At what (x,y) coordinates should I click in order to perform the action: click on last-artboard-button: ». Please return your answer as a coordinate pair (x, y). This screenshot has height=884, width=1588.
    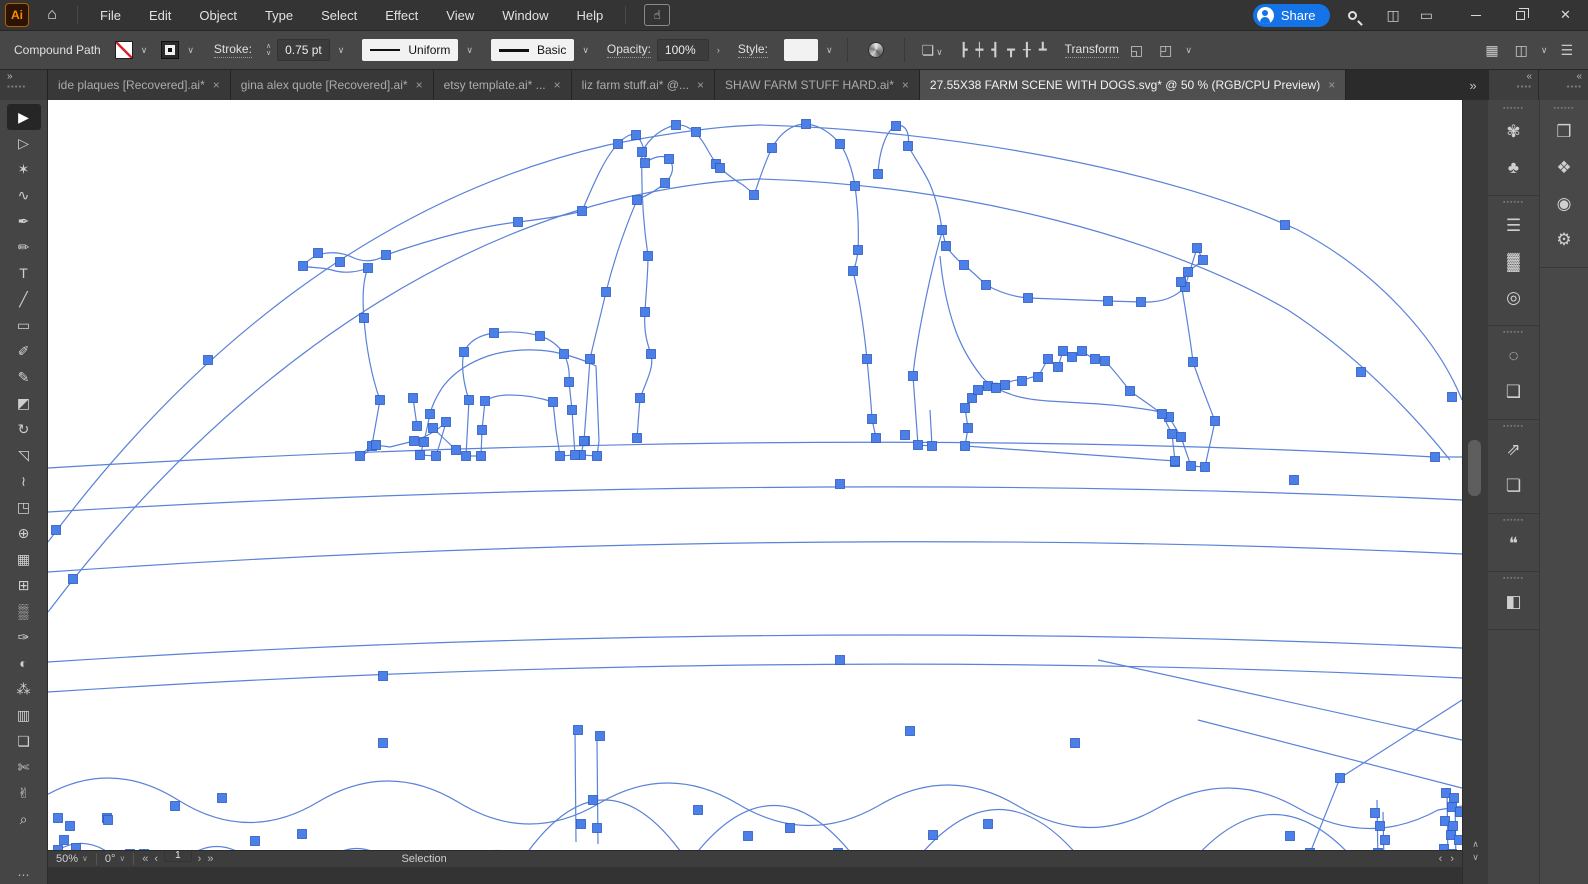
    Looking at the image, I should click on (210, 859).